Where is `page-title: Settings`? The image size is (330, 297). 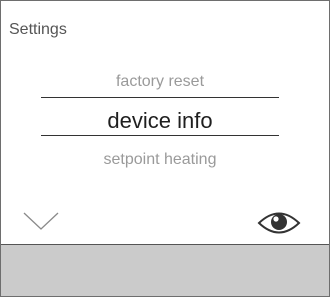 page-title: Settings is located at coordinates (38, 29).